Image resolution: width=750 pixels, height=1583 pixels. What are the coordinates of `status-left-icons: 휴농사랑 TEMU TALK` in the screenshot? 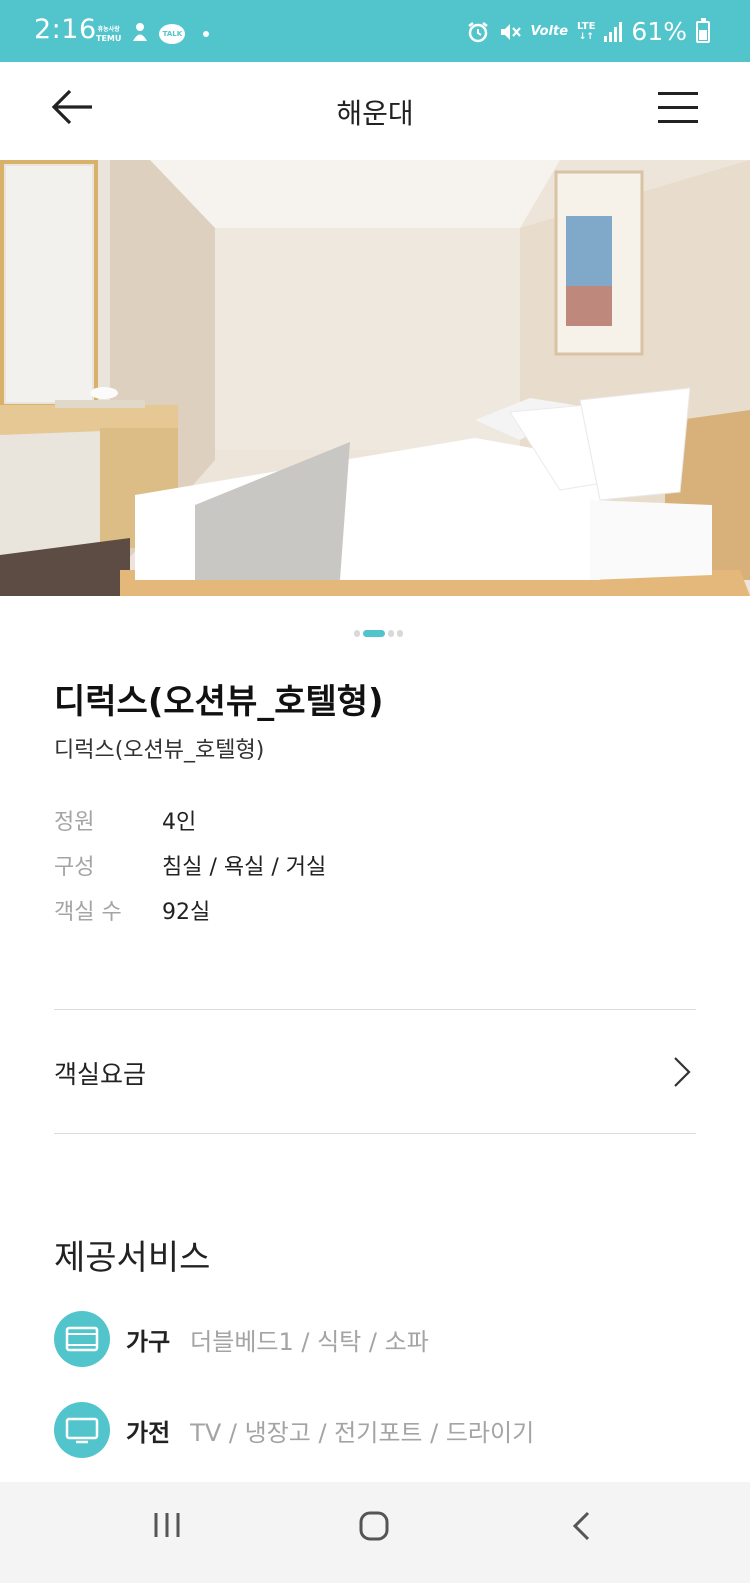 It's located at (153, 34).